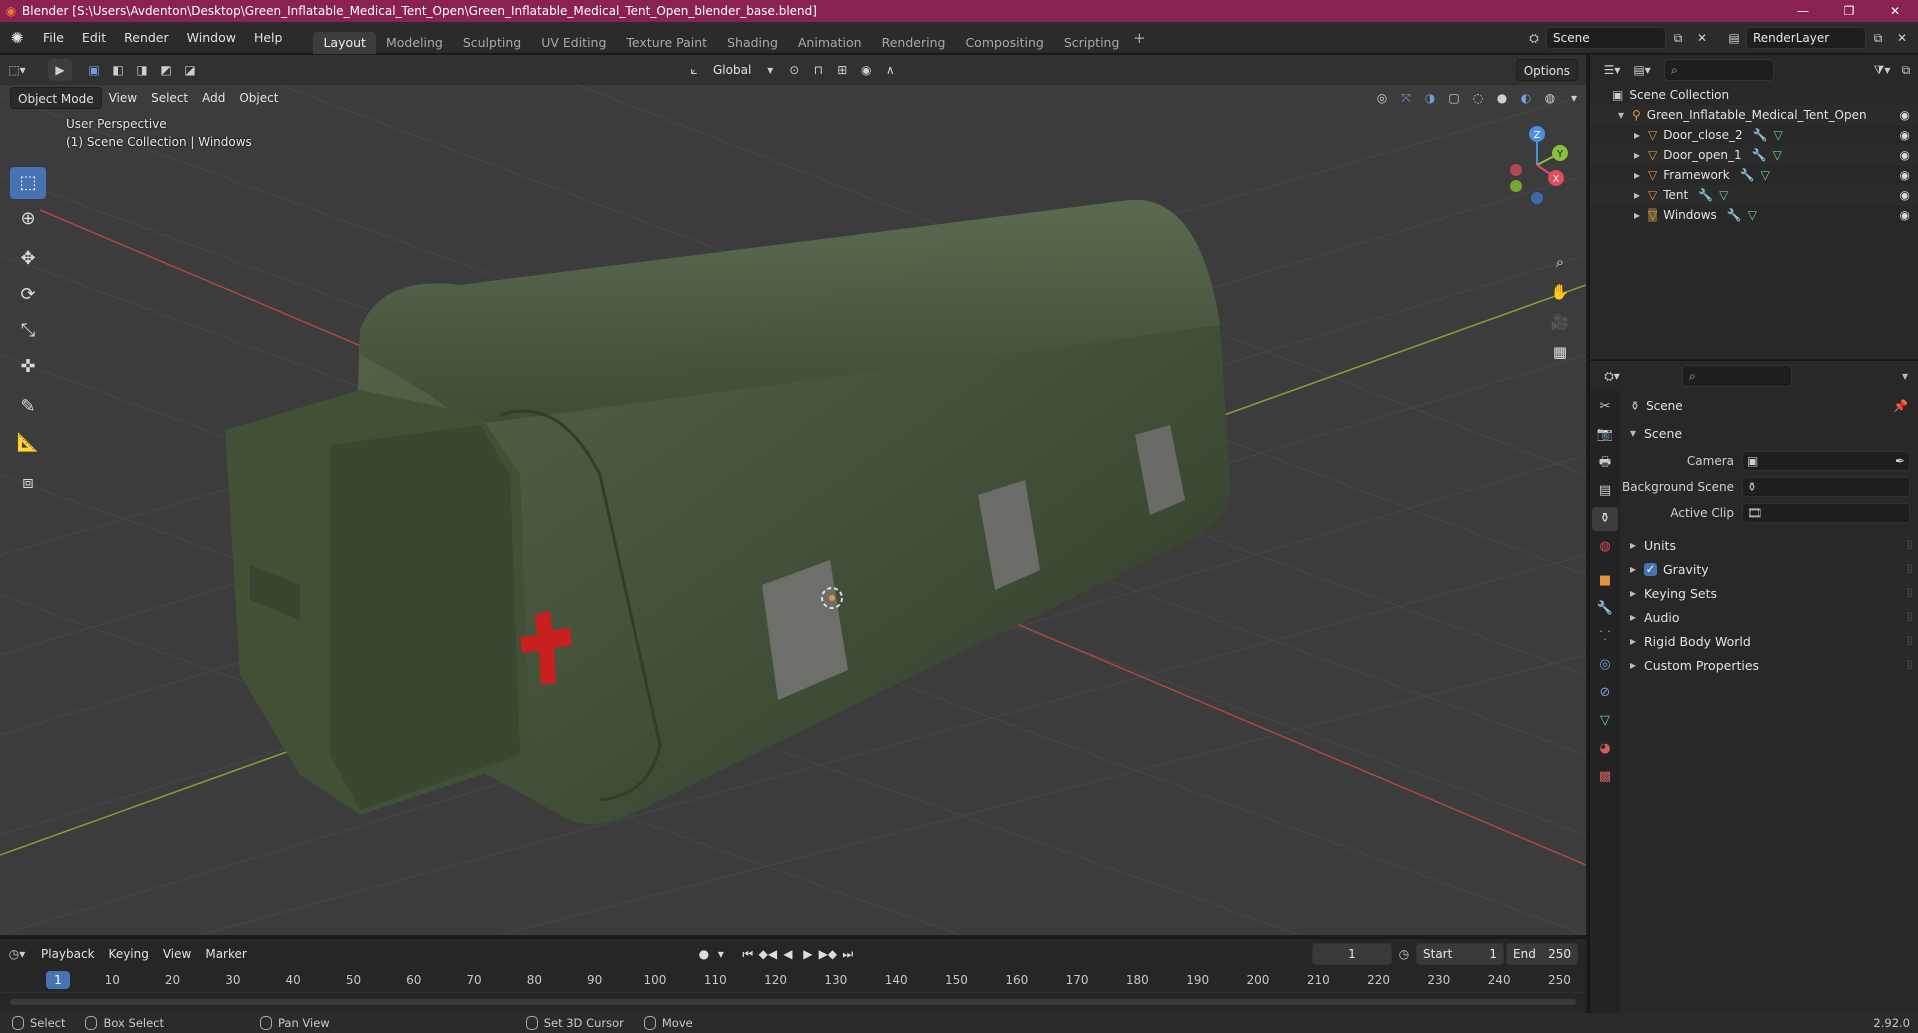  Describe the element at coordinates (666, 43) in the screenshot. I see `workspace-tab-texture-paint: Texture Paint` at that location.